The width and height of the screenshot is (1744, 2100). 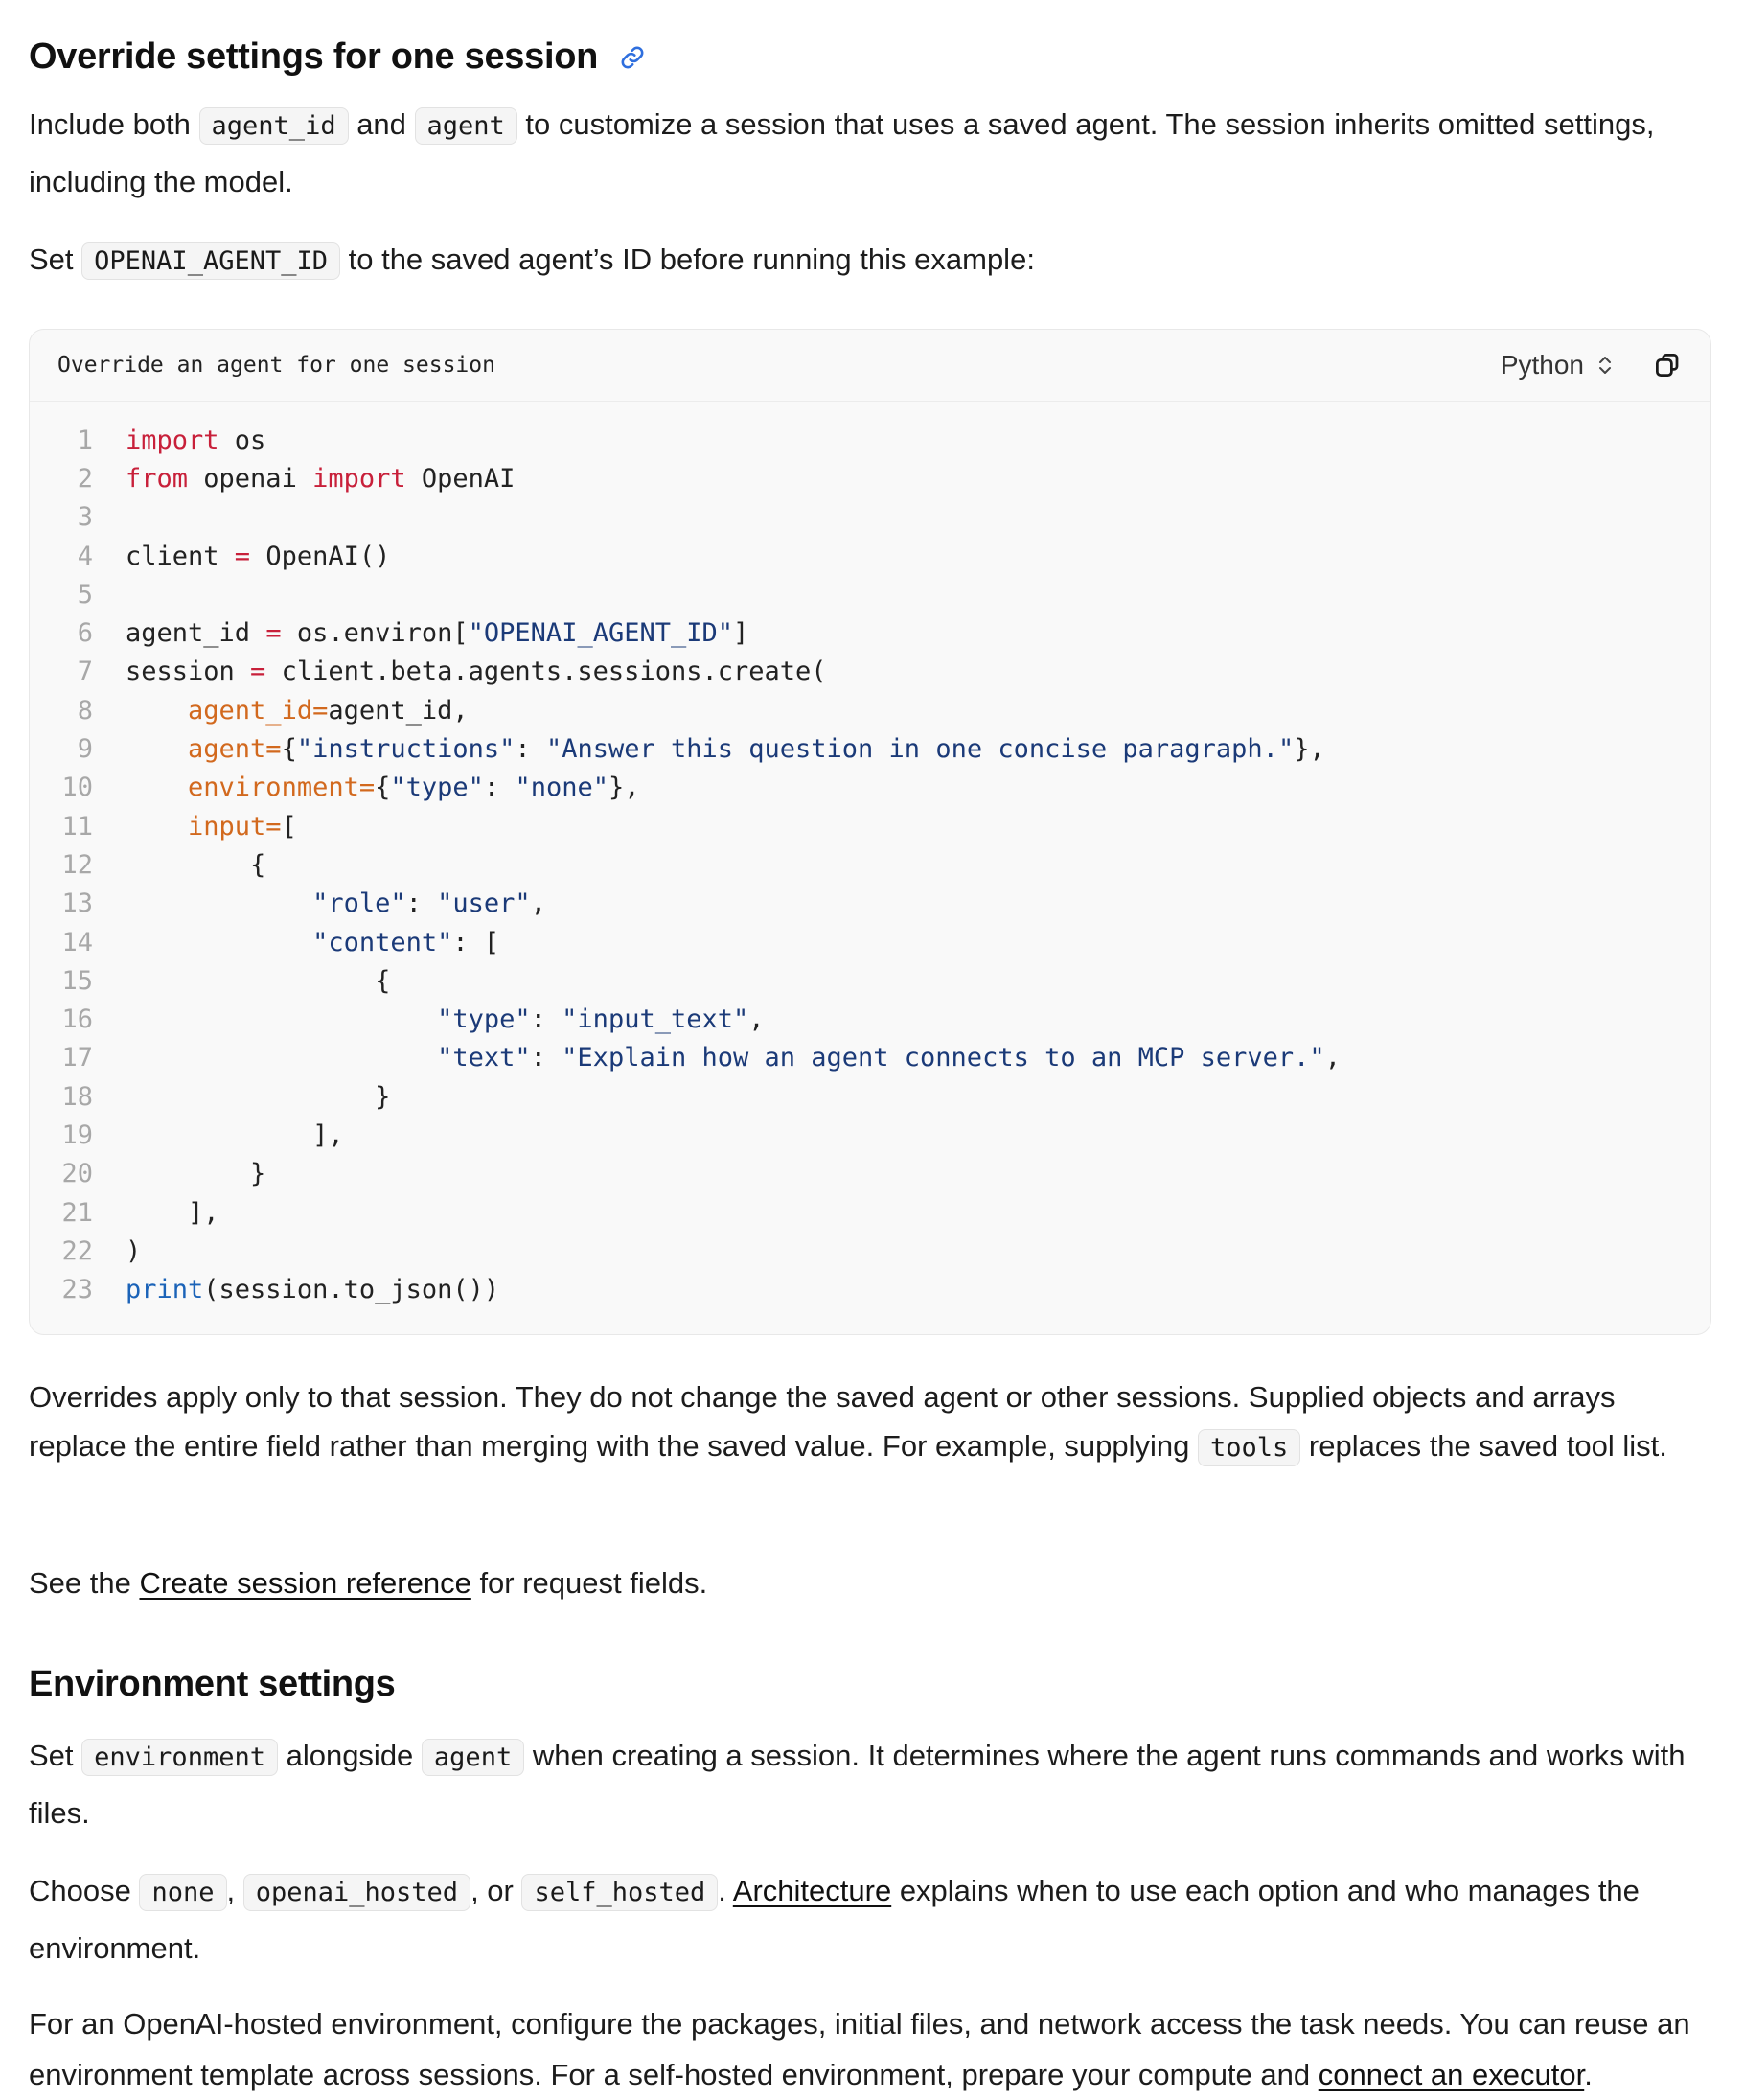 I want to click on line-number: 11, so click(x=77, y=826).